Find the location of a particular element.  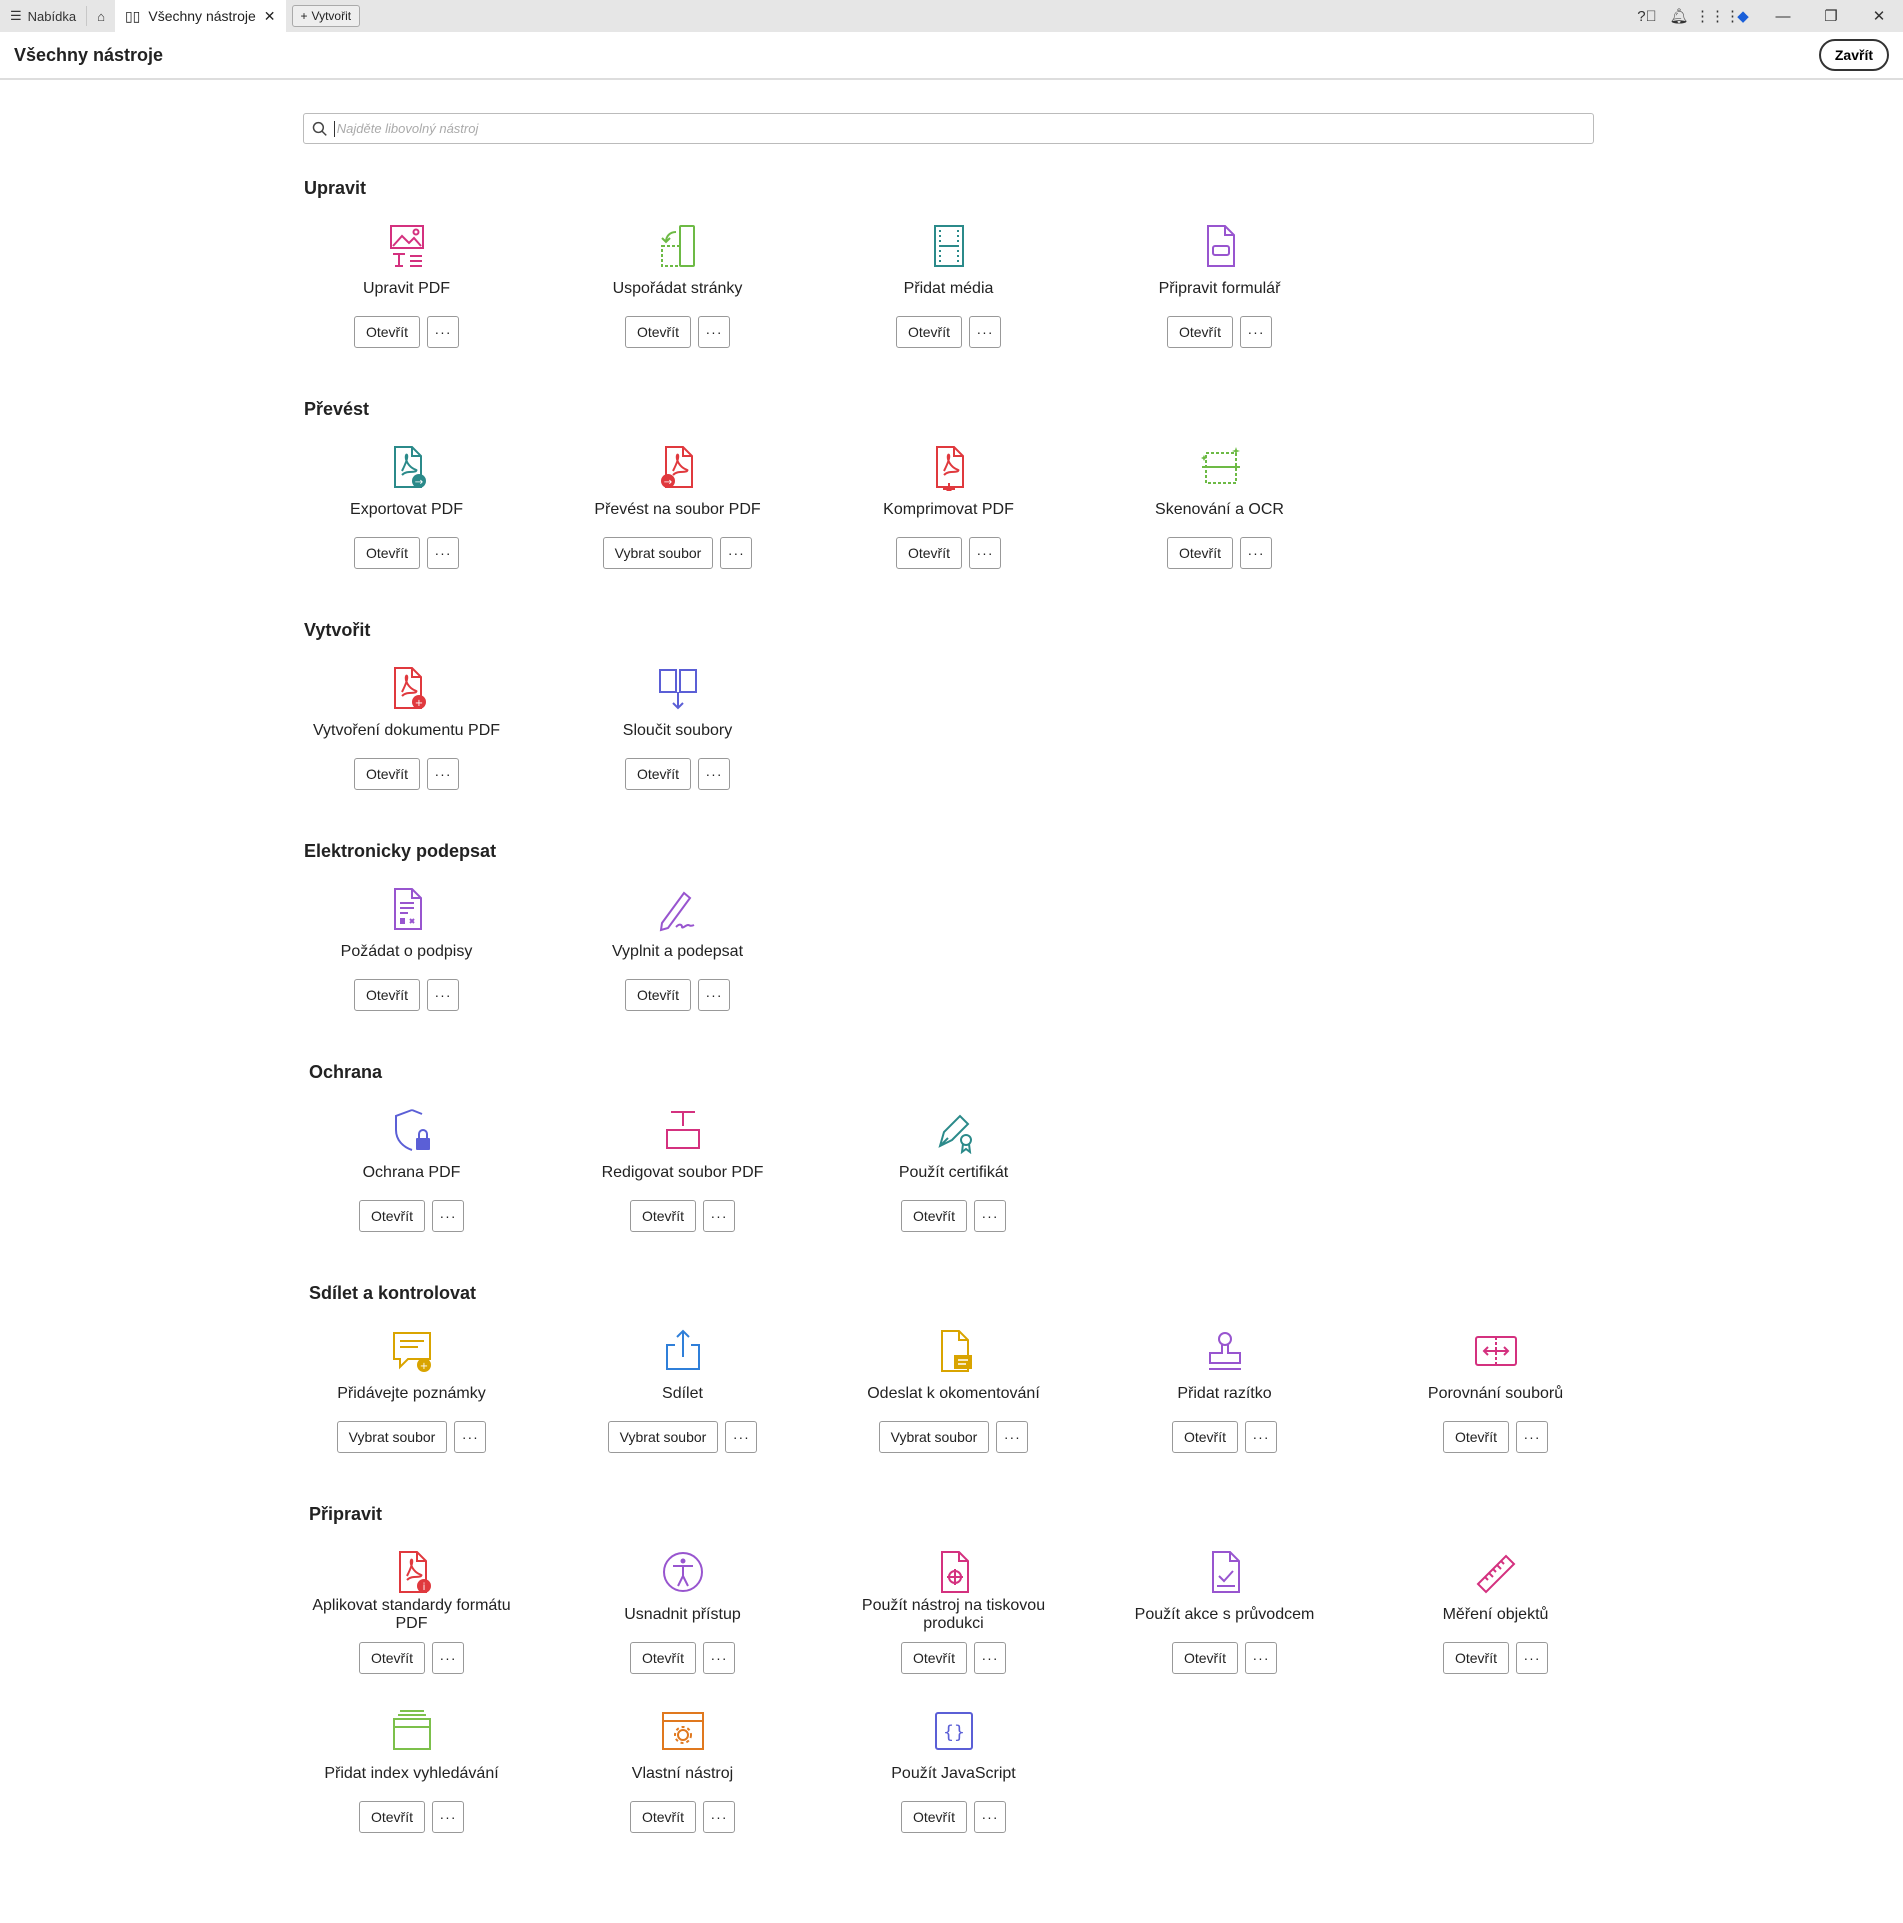

add-media-icon is located at coordinates (949, 246).